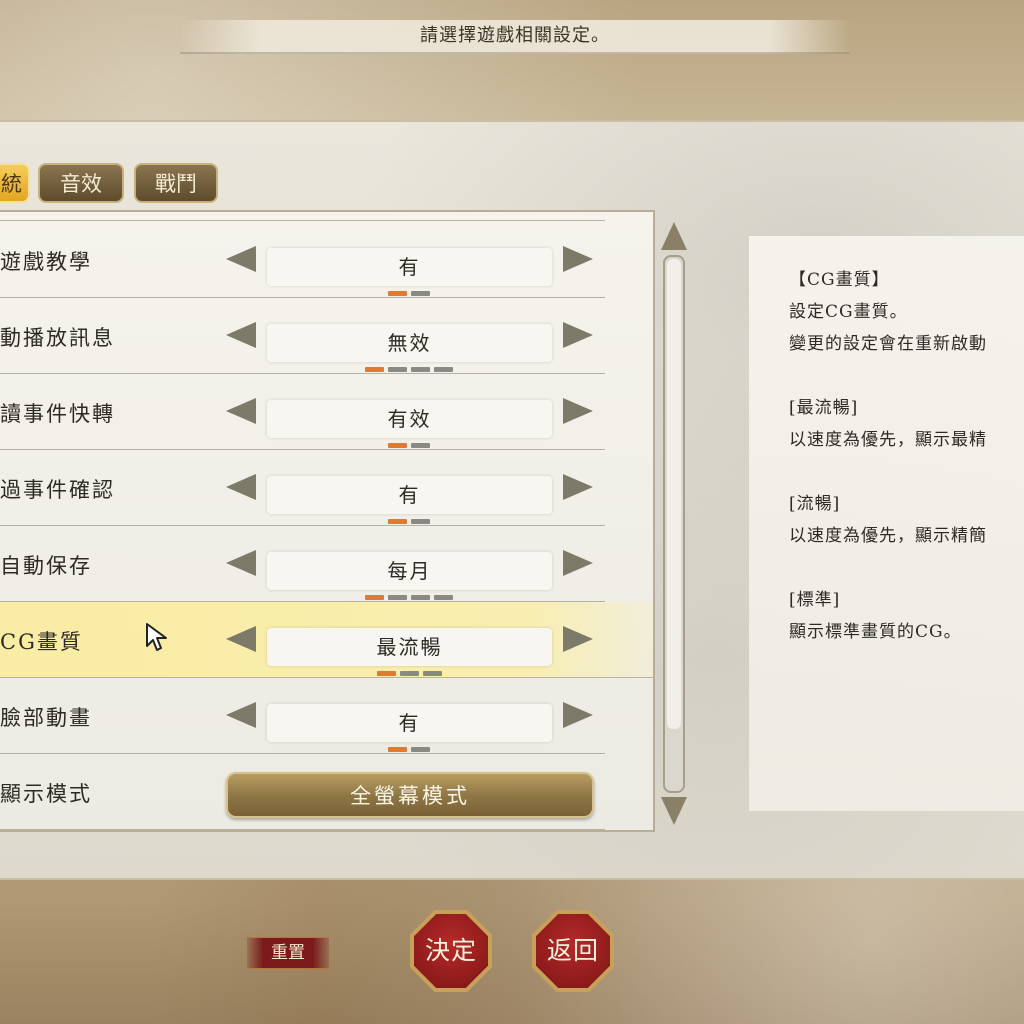 The image size is (1024, 1024). I want to click on description-line: 以速度為優先，顯示精簡, so click(888, 536).